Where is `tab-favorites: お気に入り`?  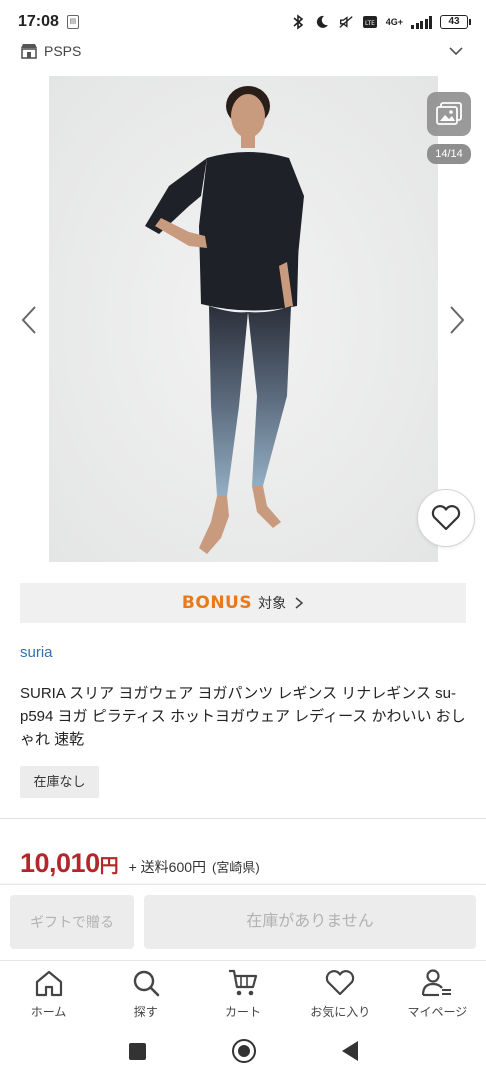
tab-favorites: お気に入り is located at coordinates (340, 991).